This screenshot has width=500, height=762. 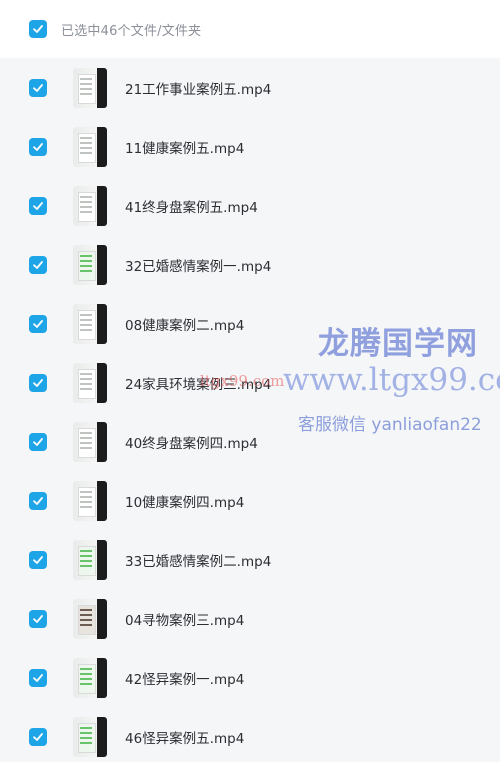 I want to click on file-name: 11健康案例五.mp4, so click(x=185, y=148).